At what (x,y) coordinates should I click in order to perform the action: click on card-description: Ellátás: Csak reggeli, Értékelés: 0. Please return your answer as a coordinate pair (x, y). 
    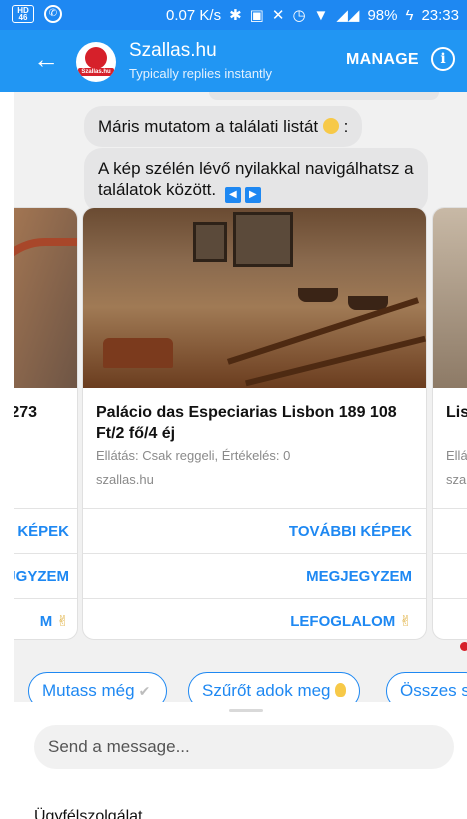
    Looking at the image, I should click on (193, 455).